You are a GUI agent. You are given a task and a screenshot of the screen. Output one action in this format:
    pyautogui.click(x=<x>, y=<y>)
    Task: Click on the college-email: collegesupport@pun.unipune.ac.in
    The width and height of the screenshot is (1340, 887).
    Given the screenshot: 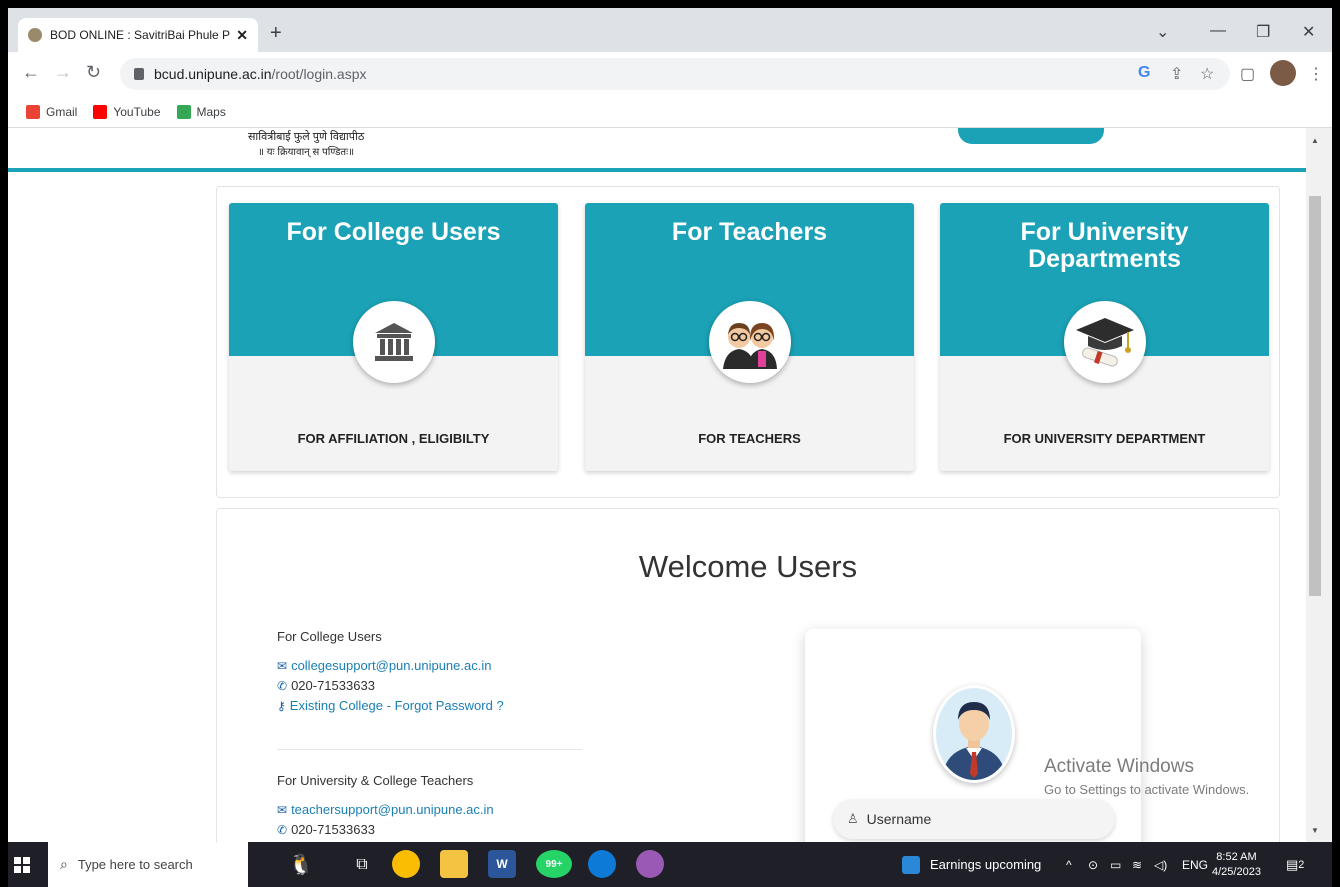 What is the action you would take?
    pyautogui.click(x=391, y=665)
    